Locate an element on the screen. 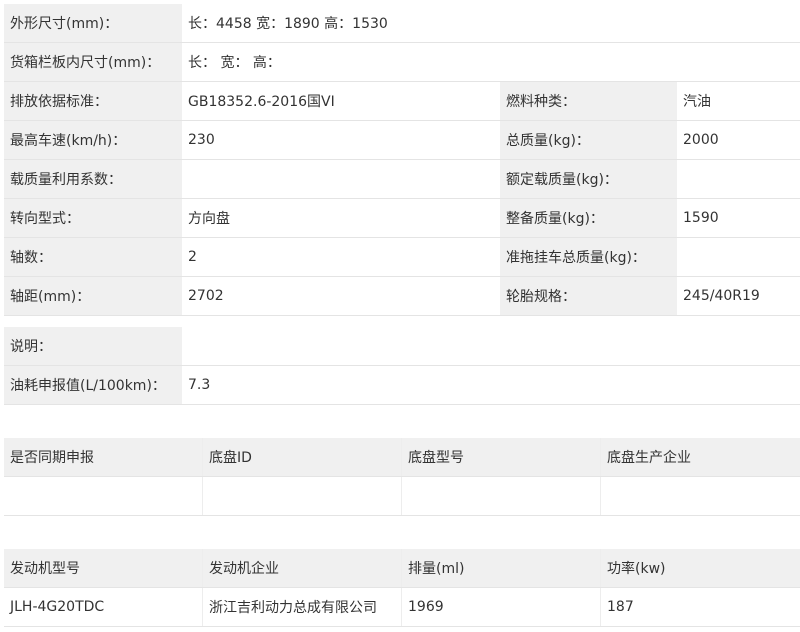 This screenshot has width=800, height=632. description-value is located at coordinates (491, 346).